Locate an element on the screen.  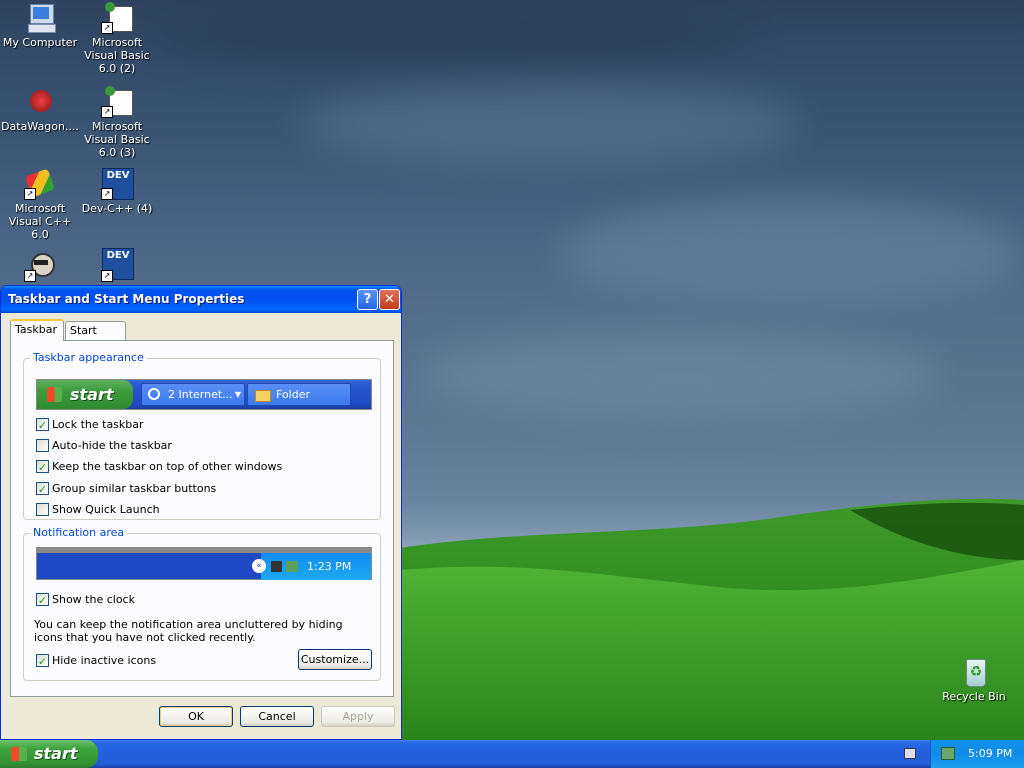
cancel-button: Cancel is located at coordinates (277, 716).